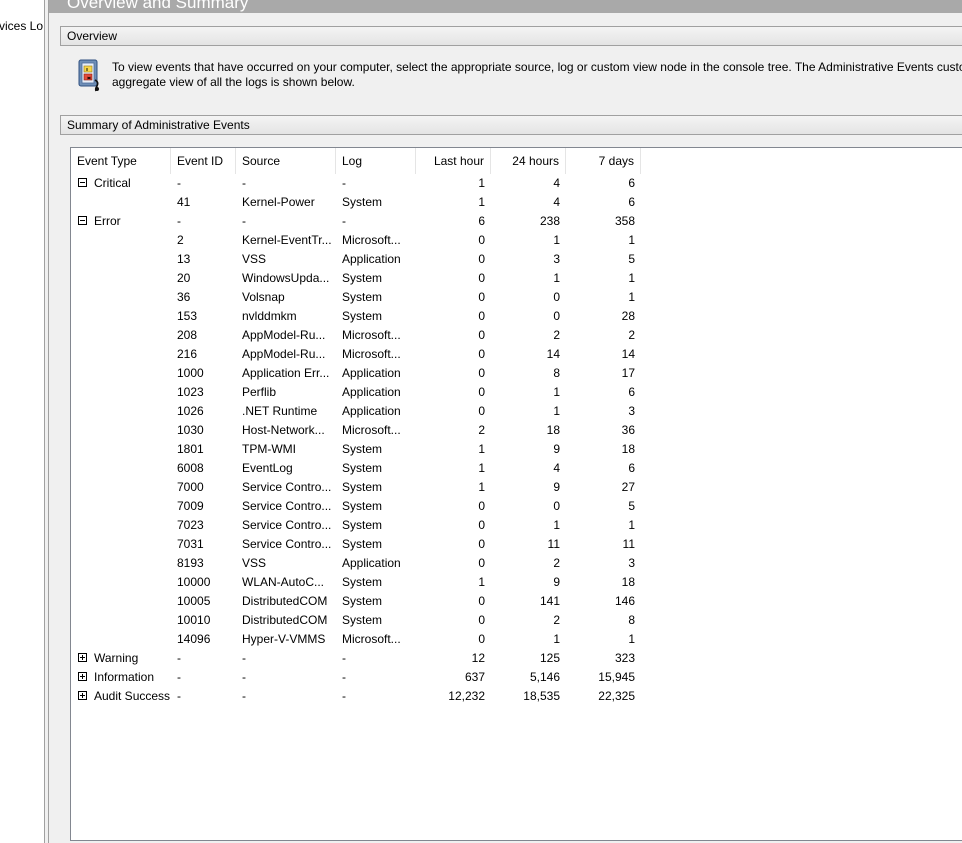 The width and height of the screenshot is (962, 843). I want to click on cell-day: 9, so click(556, 582).